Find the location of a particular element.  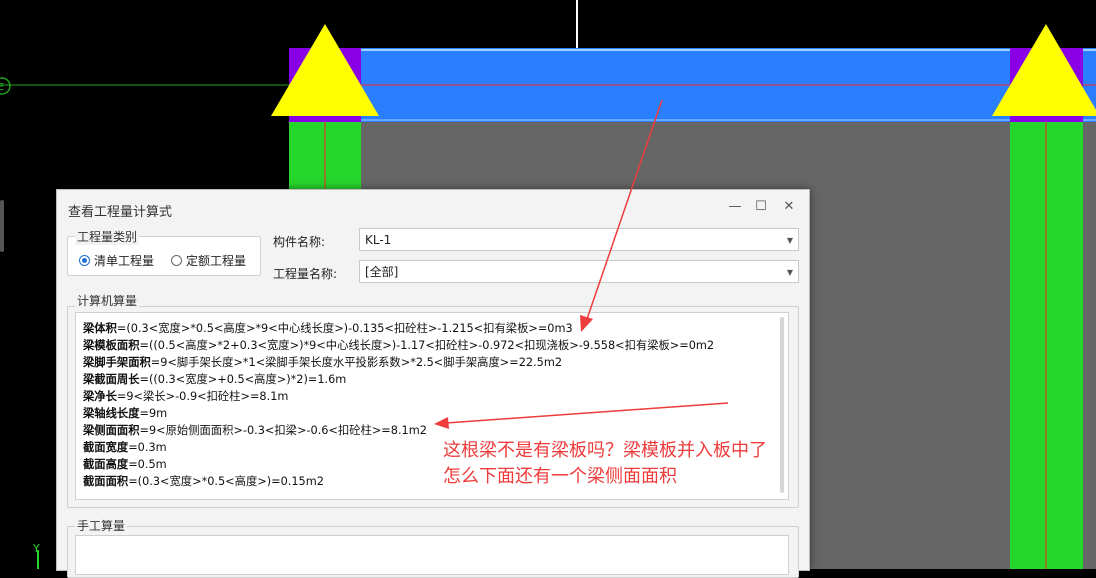

annotation-text-line1: 这根梁不是有梁板吗？梁模板并入板中了 is located at coordinates (605, 450).